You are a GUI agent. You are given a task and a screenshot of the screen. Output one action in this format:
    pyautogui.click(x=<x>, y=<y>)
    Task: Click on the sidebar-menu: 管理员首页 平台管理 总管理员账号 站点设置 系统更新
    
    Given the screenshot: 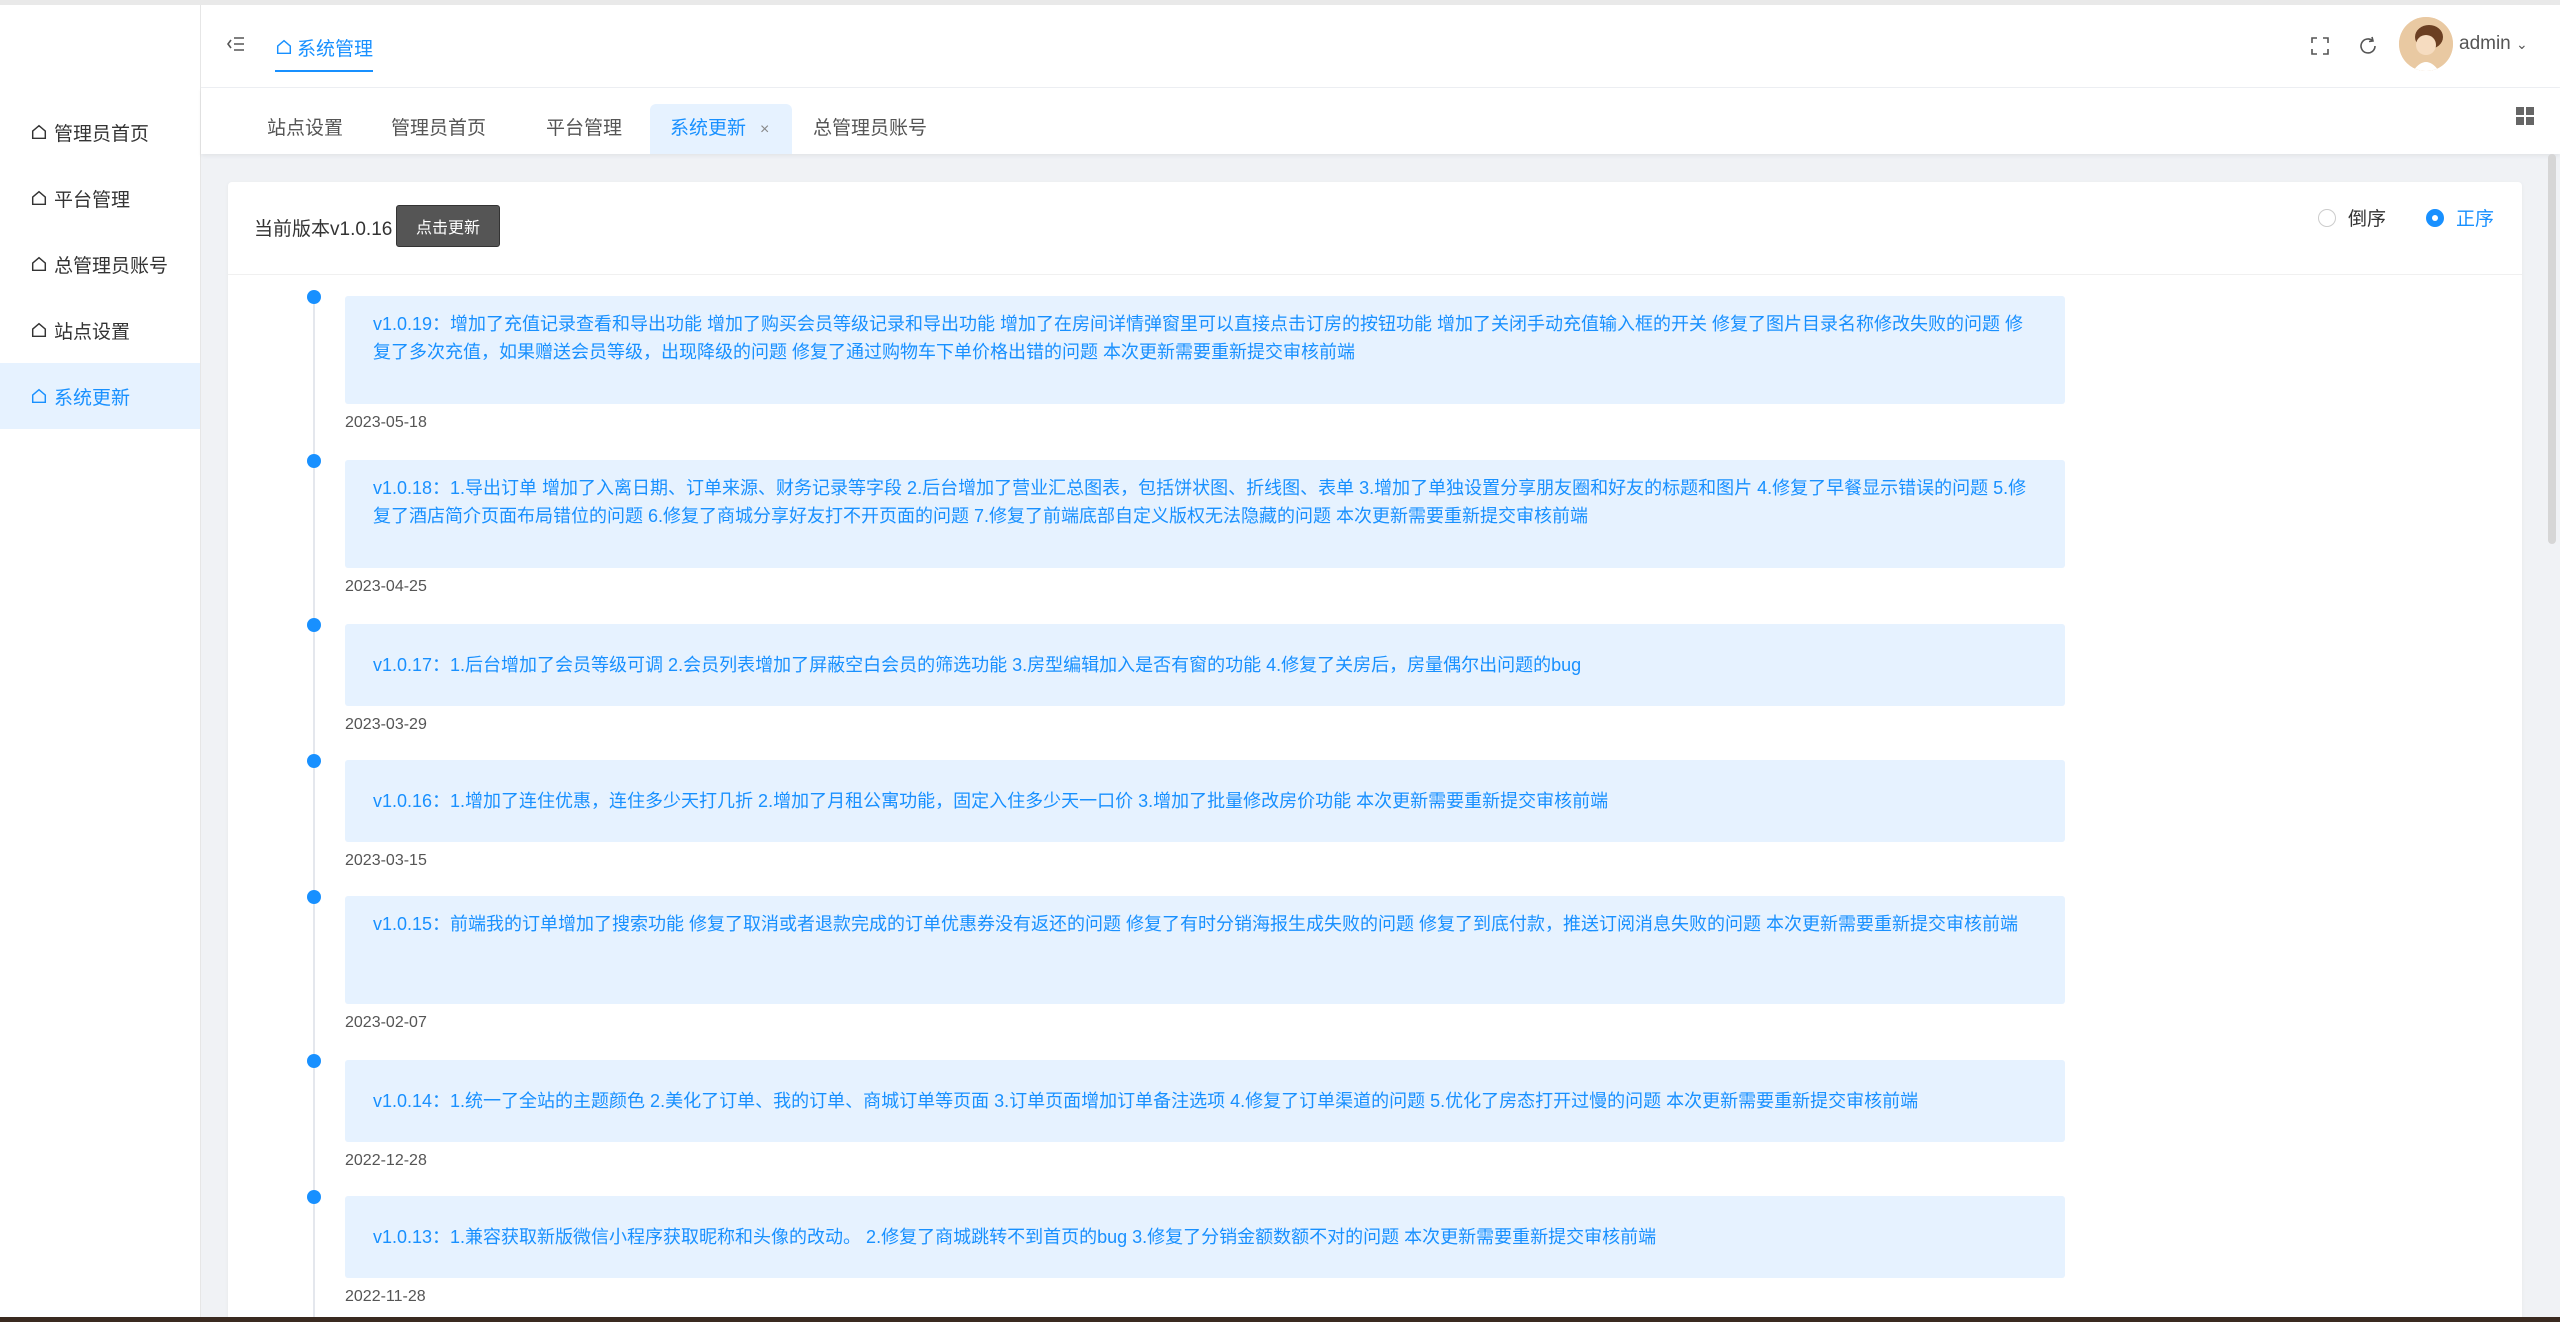 What is the action you would take?
    pyautogui.click(x=100, y=264)
    